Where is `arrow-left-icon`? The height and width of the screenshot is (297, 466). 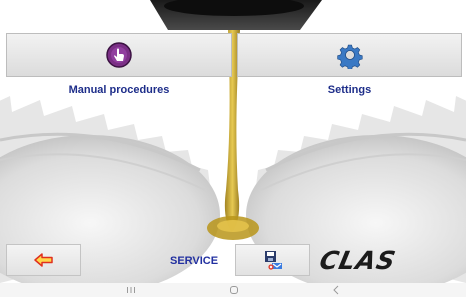 arrow-left-icon is located at coordinates (43, 260).